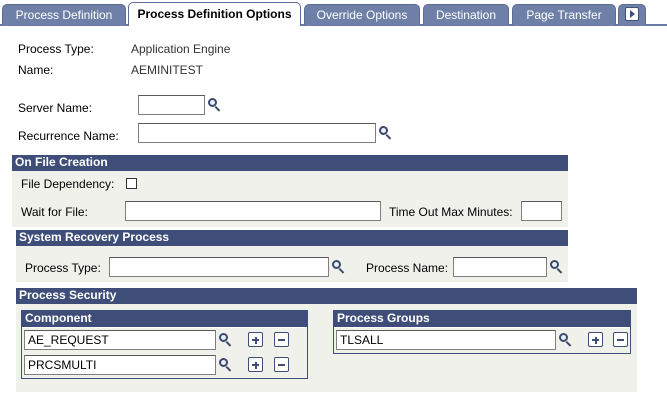  Describe the element at coordinates (339, 267) in the screenshot. I see `recovery-process-type-lookup-icon` at that location.